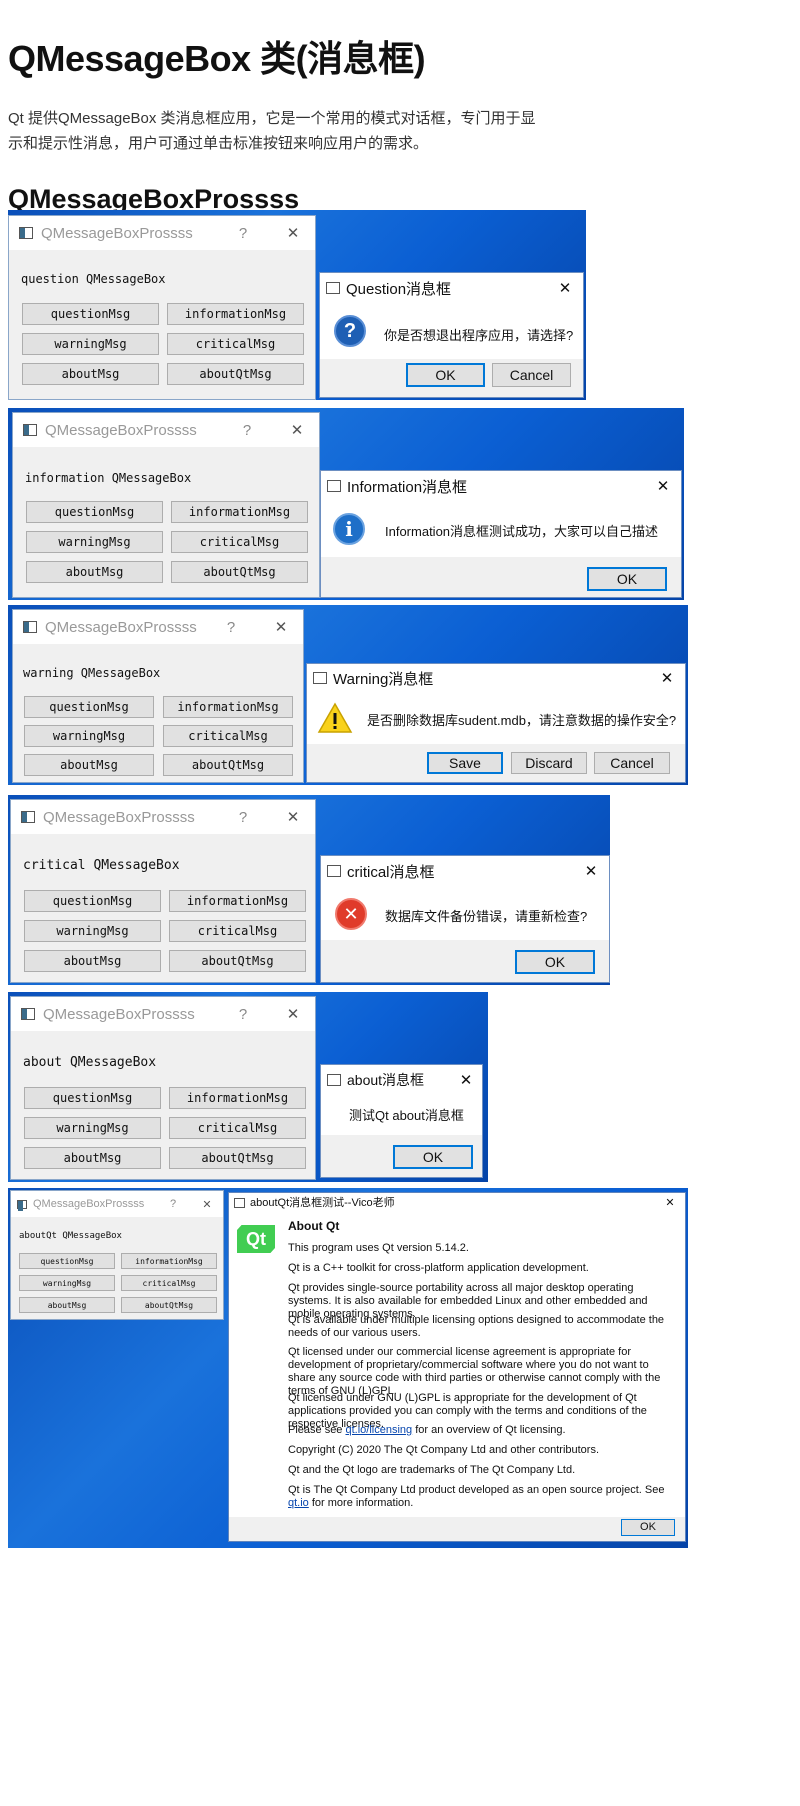  I want to click on dialog-title: Information消息框, so click(407, 487).